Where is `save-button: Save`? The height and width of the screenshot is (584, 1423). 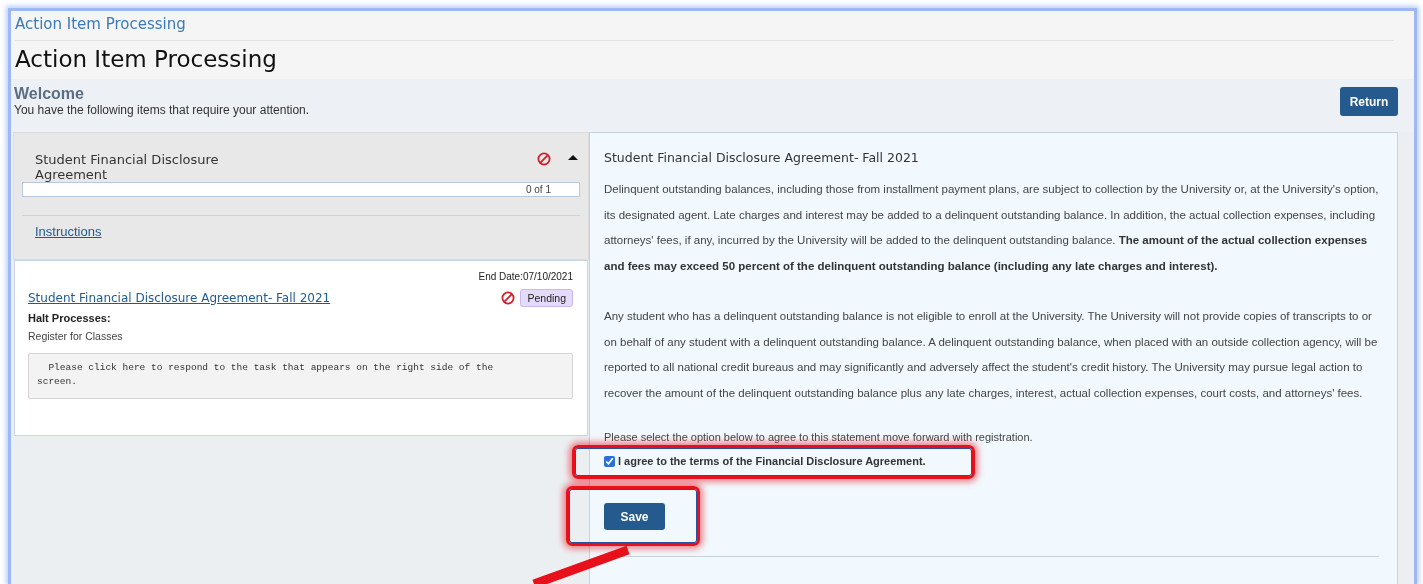 save-button: Save is located at coordinates (634, 516).